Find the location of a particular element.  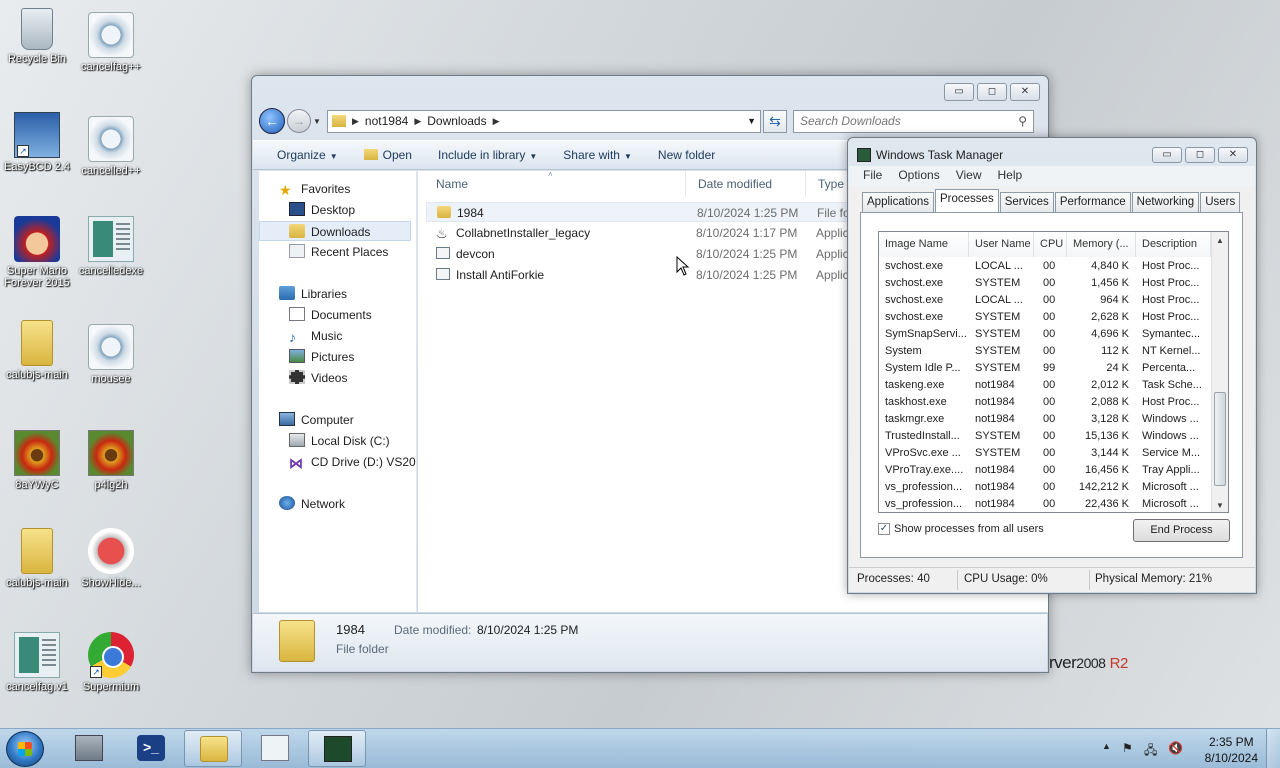

menu-options: Options is located at coordinates (918, 176).